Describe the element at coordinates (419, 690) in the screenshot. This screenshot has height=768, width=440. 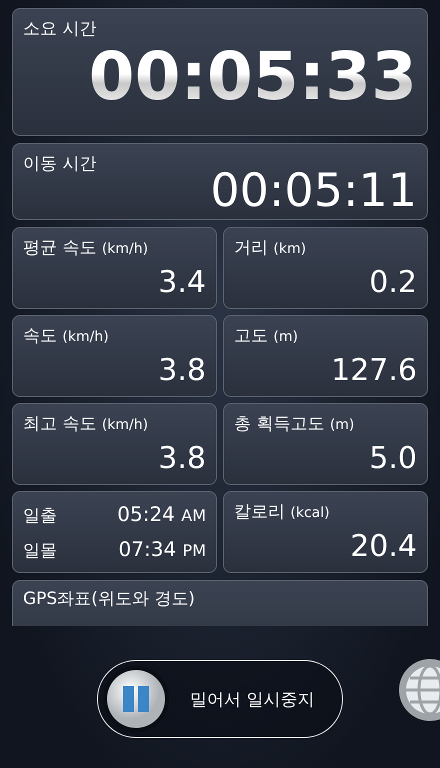
I see `globe-icon` at that location.